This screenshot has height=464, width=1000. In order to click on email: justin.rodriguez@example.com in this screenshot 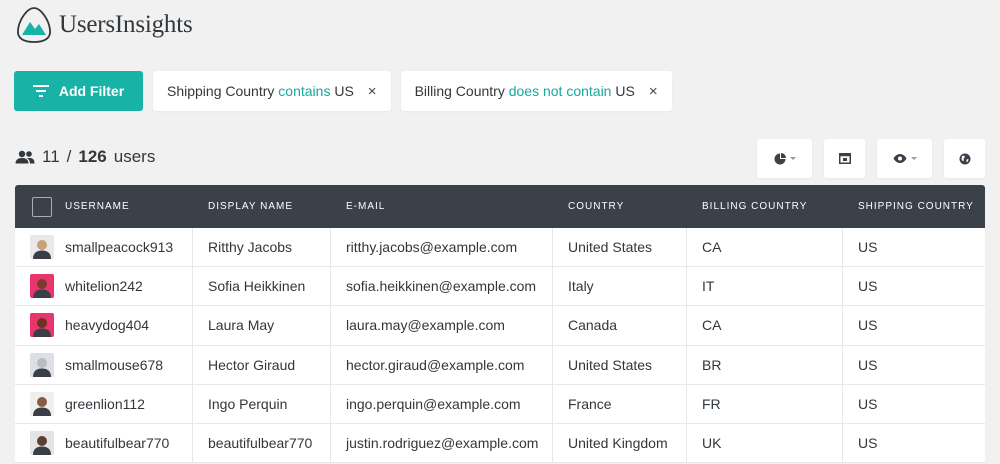, I will do `click(442, 443)`.